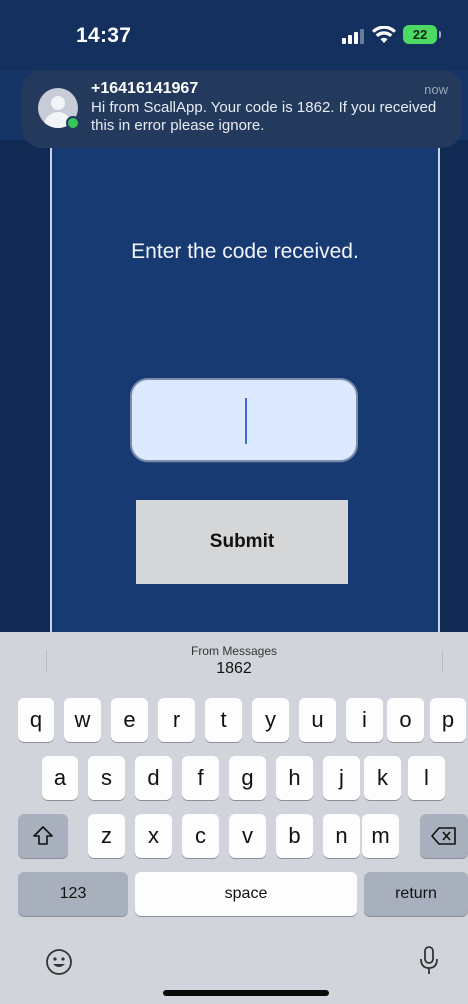 This screenshot has width=468, height=1004. Describe the element at coordinates (153, 778) in the screenshot. I see `key-d: d` at that location.